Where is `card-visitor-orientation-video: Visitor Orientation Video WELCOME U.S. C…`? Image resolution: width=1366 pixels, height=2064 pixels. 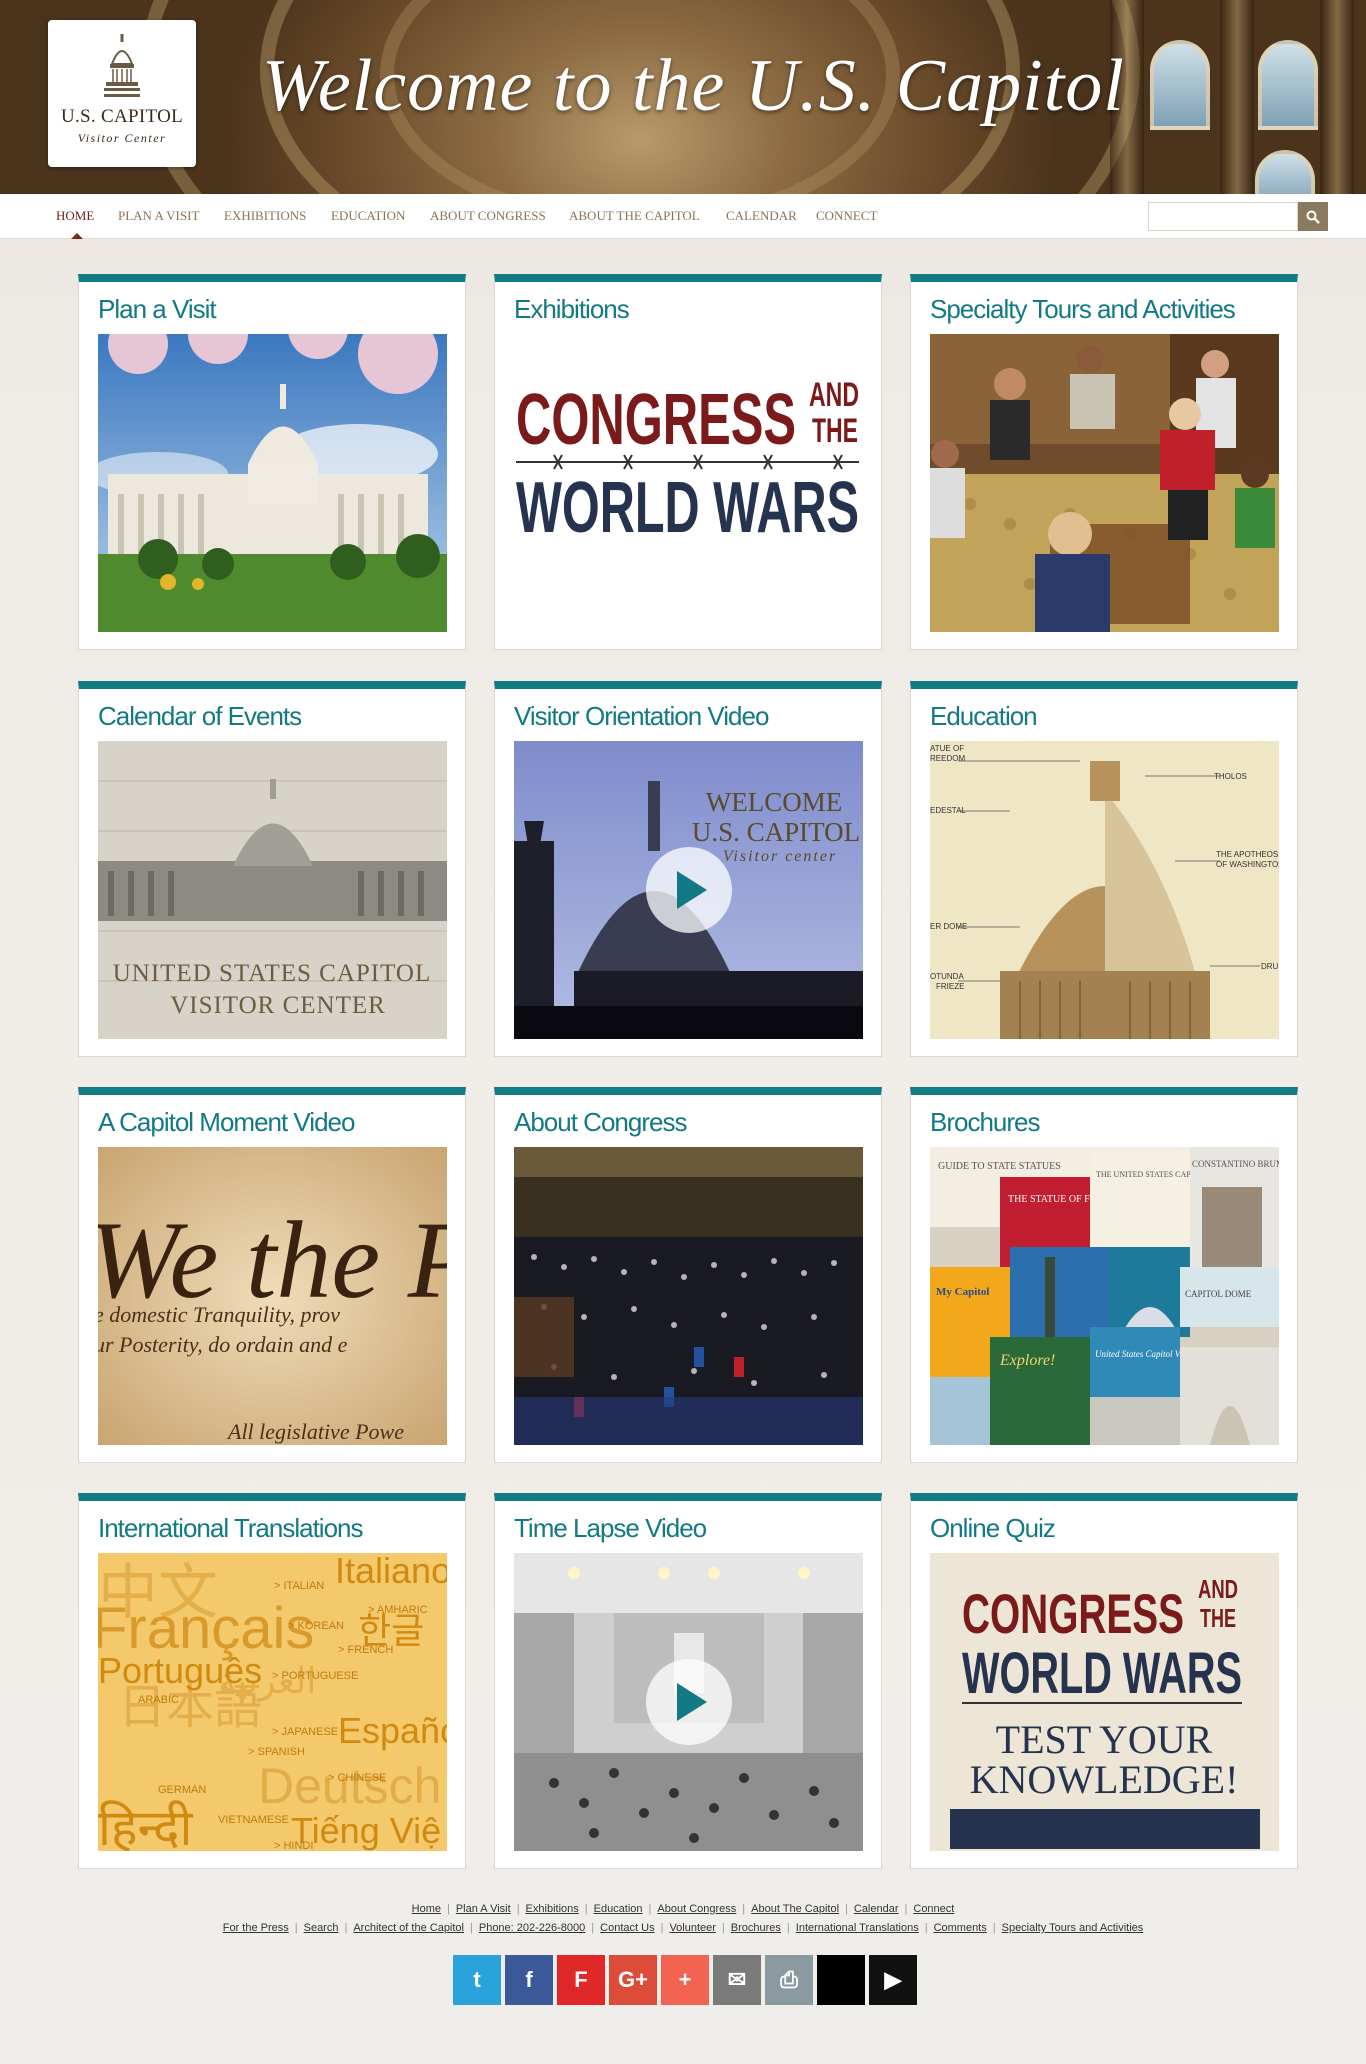
card-visitor-orientation-video: Visitor Orientation Video WELCOME U.S. C… is located at coordinates (688, 869).